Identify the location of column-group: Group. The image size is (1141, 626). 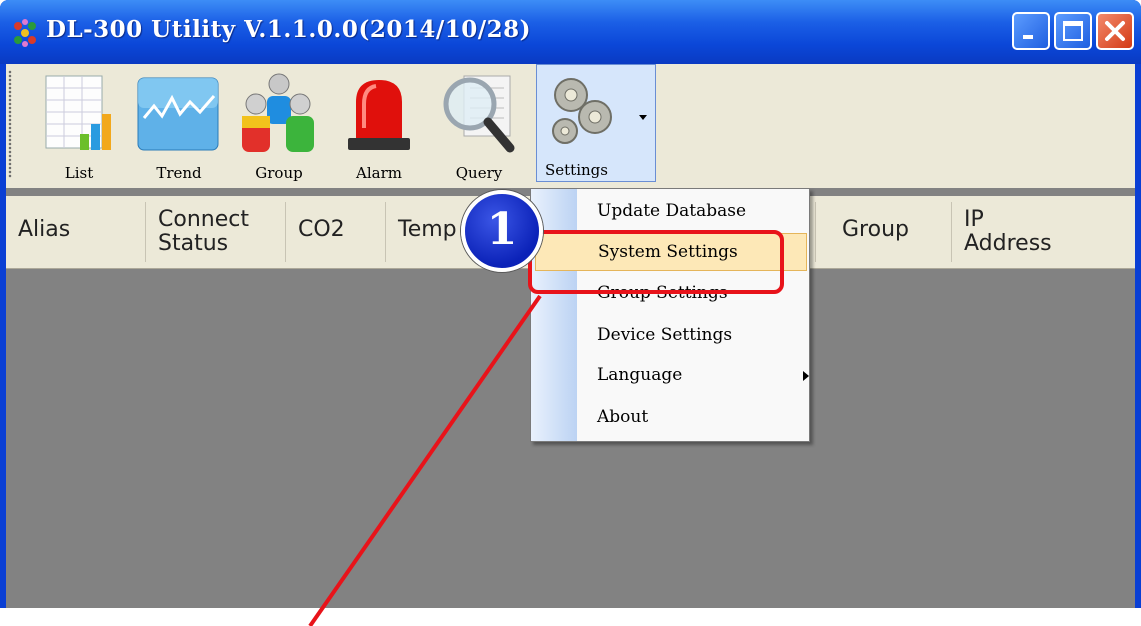
(891, 232).